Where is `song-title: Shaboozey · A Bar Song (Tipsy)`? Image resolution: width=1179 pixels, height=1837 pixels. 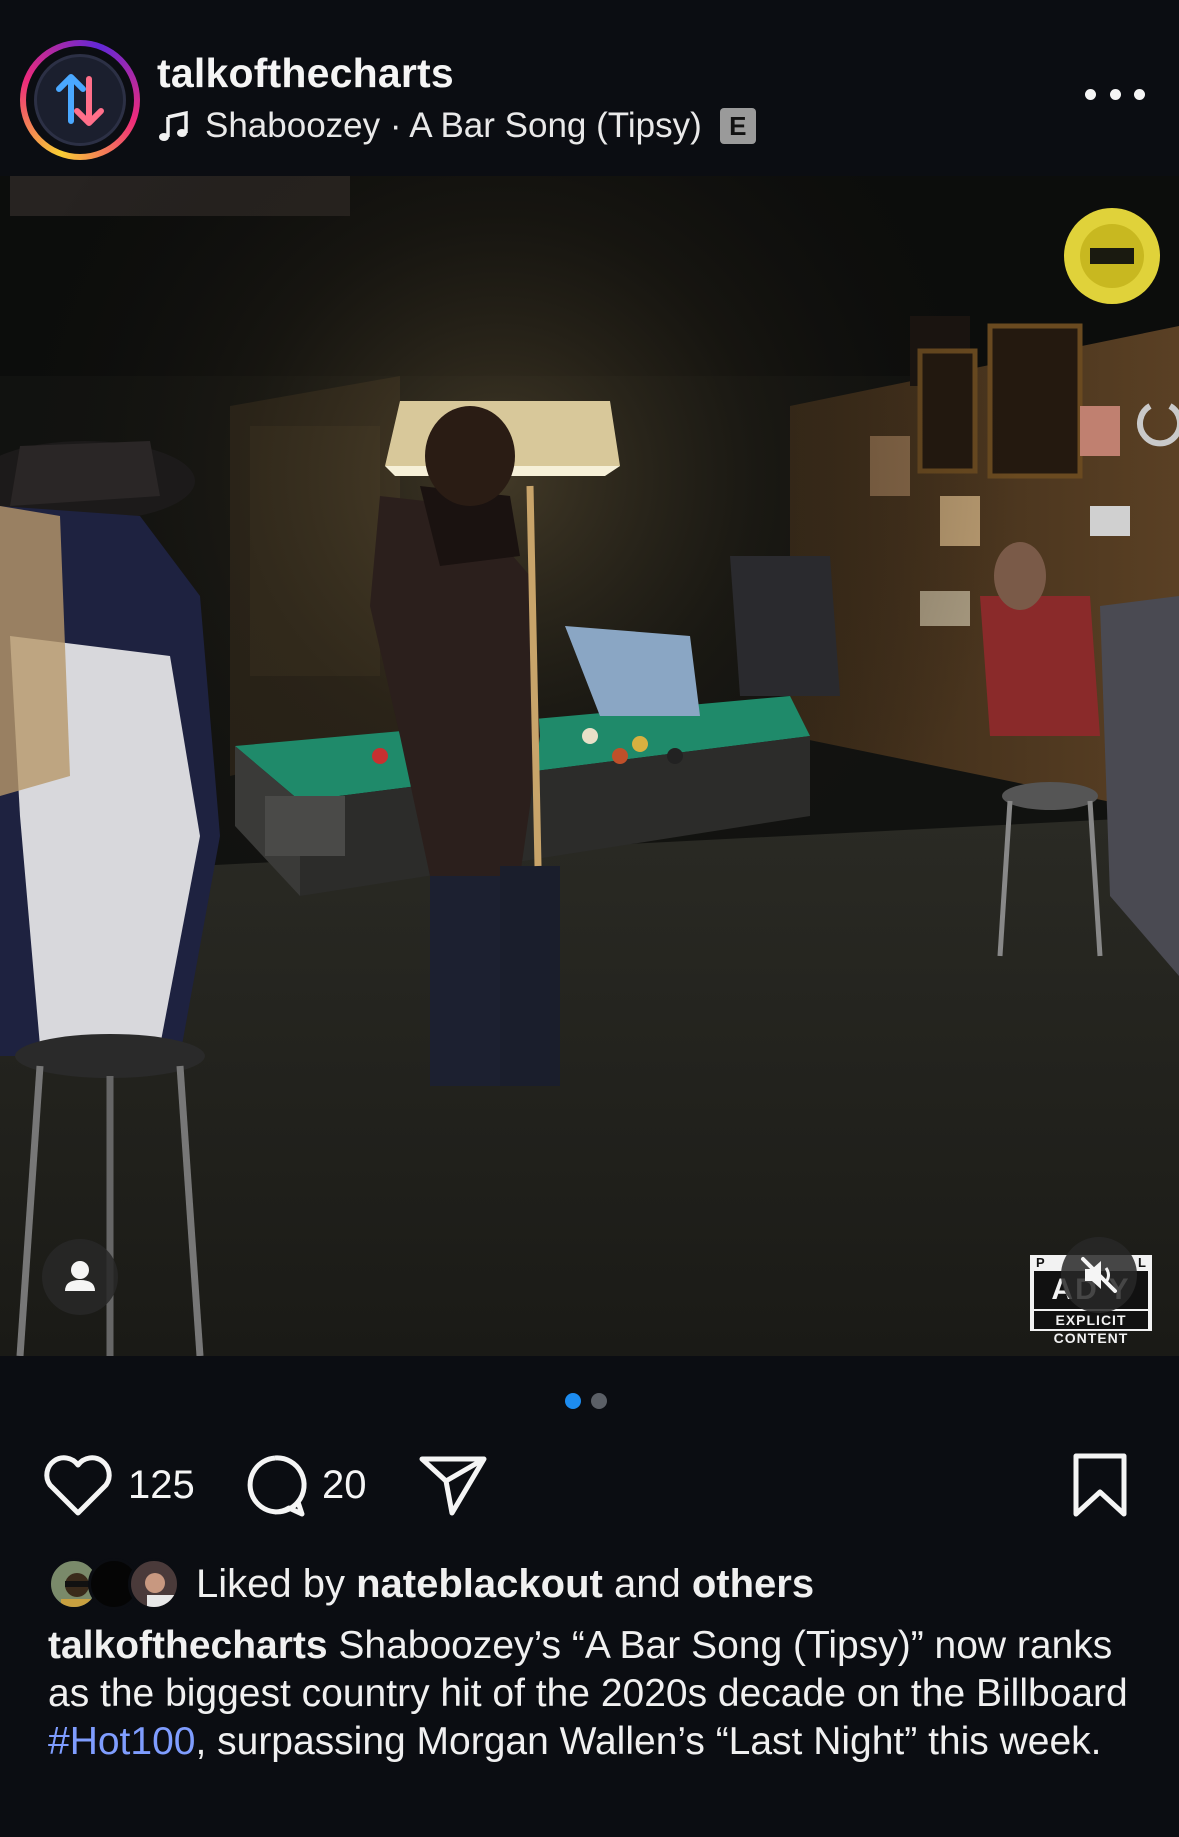
song-title: Shaboozey · A Bar Song (Tipsy) is located at coordinates (453, 125).